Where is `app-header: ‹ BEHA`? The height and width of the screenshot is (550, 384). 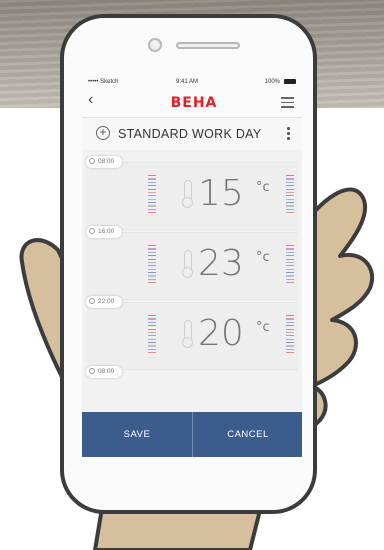 app-header: ‹ BEHA is located at coordinates (192, 103).